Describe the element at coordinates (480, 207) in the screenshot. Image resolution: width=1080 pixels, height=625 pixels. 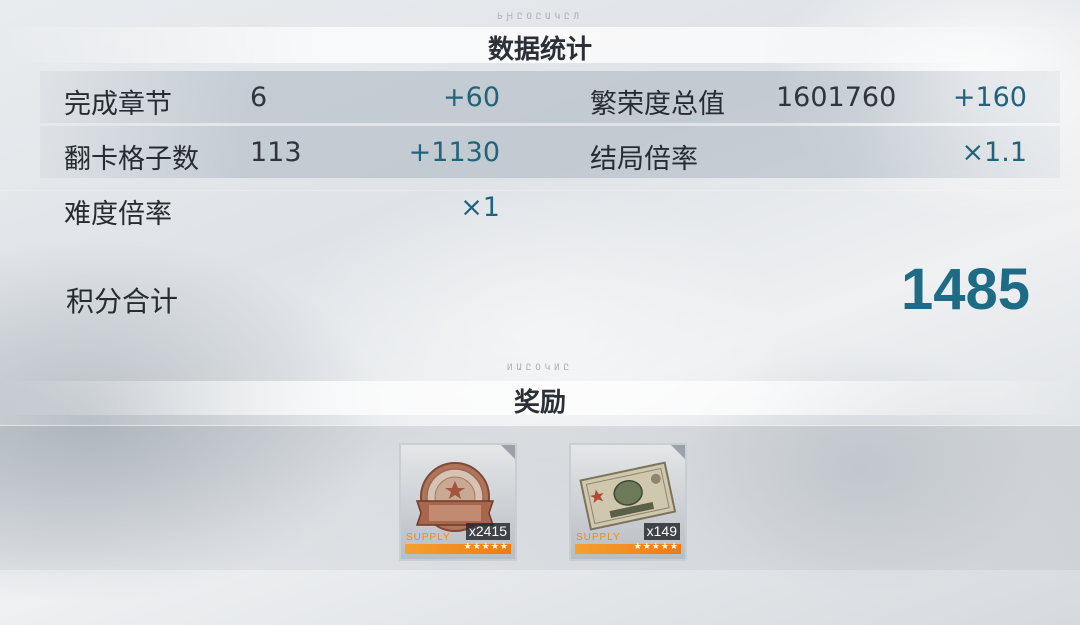
I see `stat-bonus: ×1` at that location.